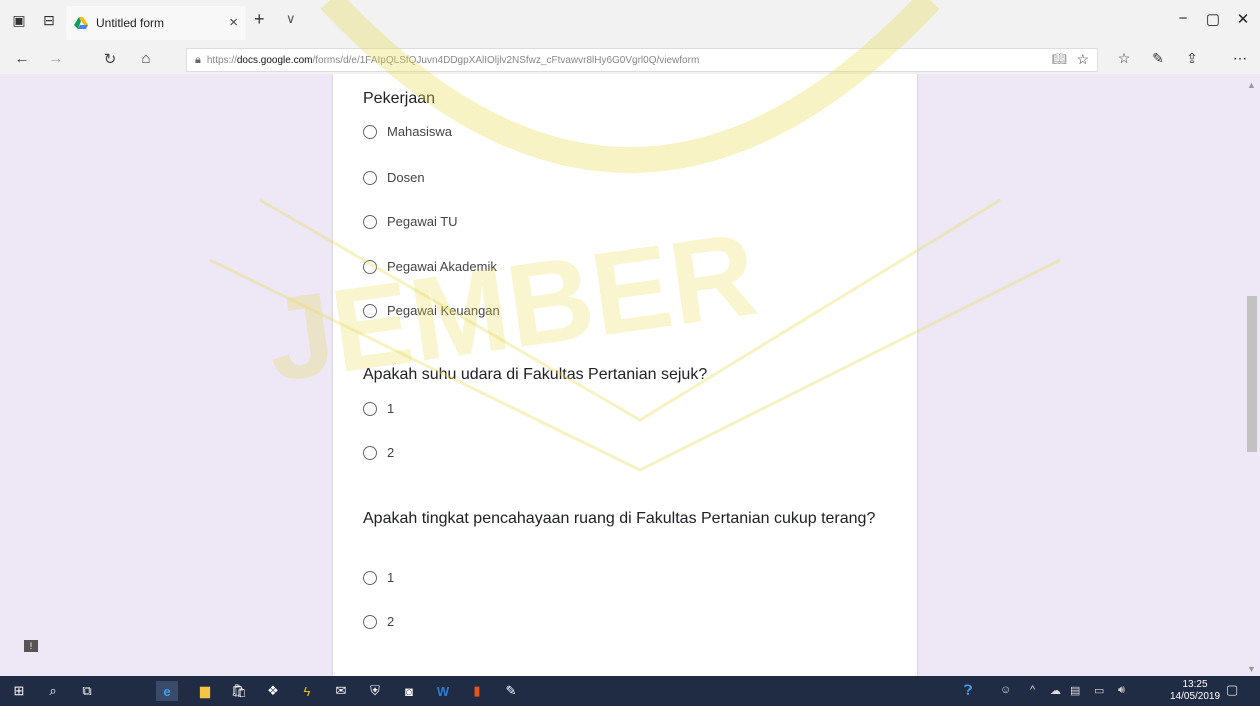  I want to click on tab-close-icon: ×, so click(233, 22).